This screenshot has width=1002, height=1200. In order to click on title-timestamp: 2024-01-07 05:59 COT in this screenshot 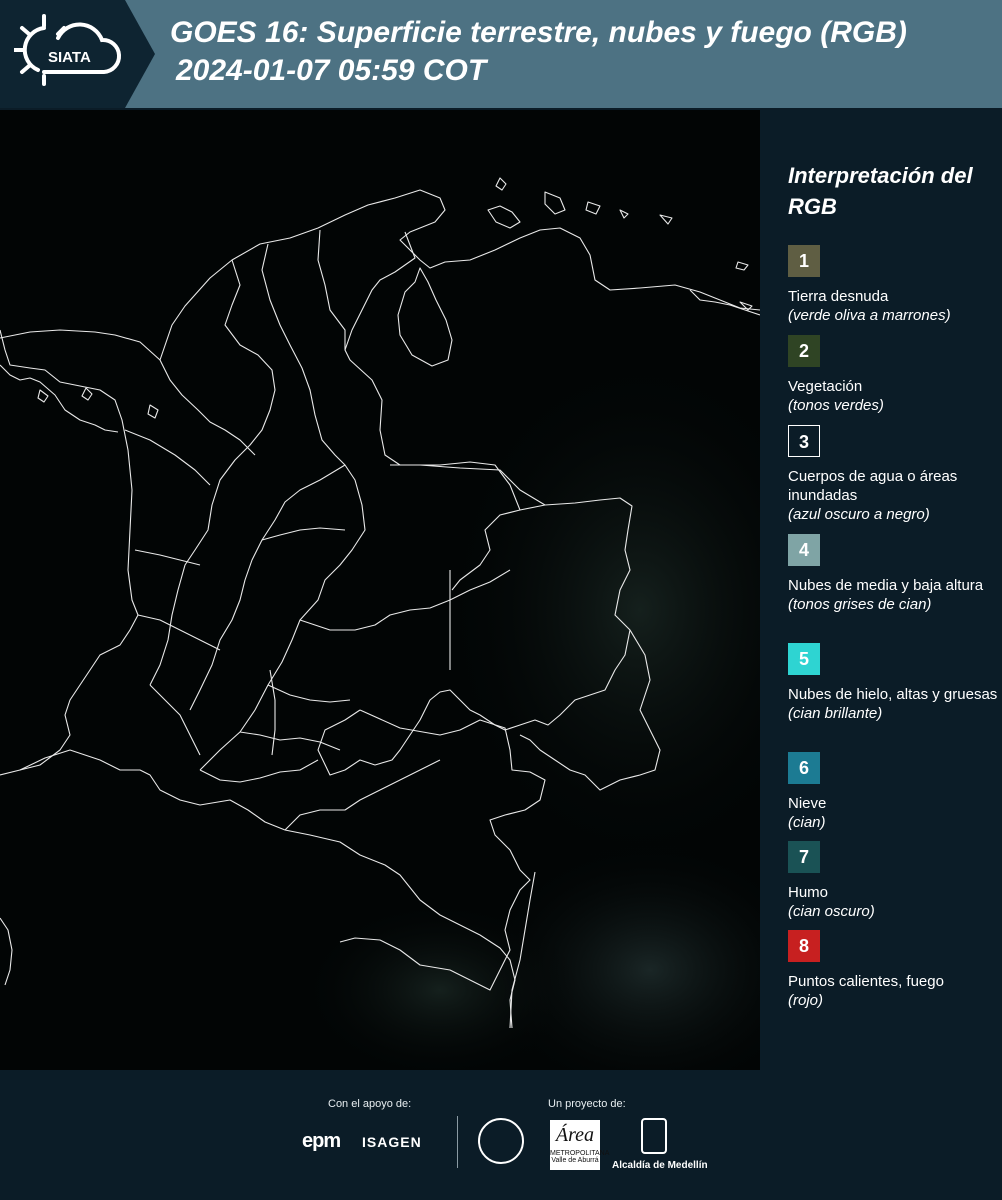, I will do `click(331, 70)`.